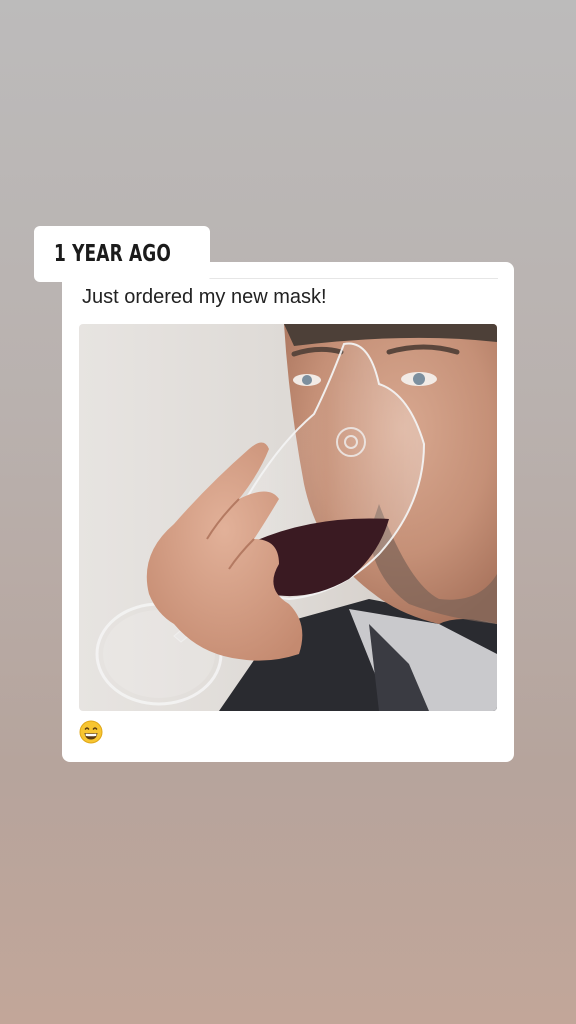 The image size is (576, 1024). What do you see at coordinates (113, 254) in the screenshot?
I see `memory-label: 1 YEAR AGO` at bounding box center [113, 254].